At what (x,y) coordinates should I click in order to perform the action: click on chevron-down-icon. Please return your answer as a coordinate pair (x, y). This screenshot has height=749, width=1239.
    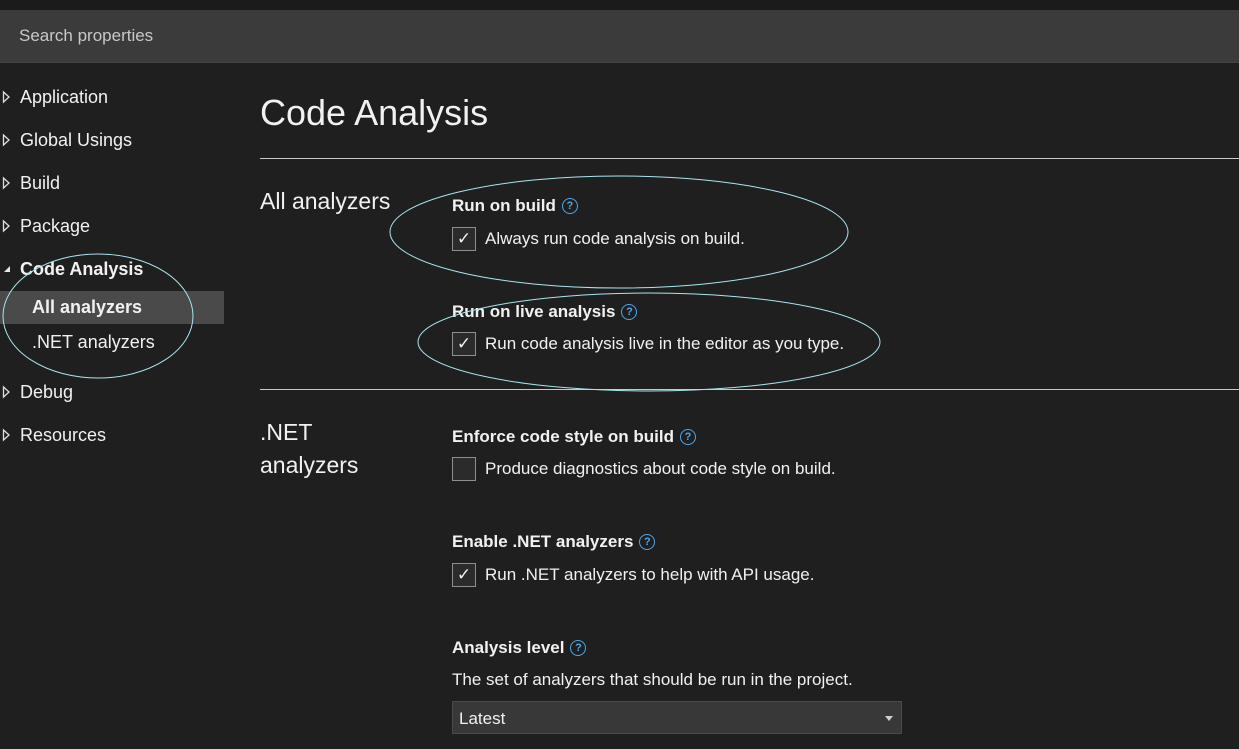
    Looking at the image, I should click on (889, 718).